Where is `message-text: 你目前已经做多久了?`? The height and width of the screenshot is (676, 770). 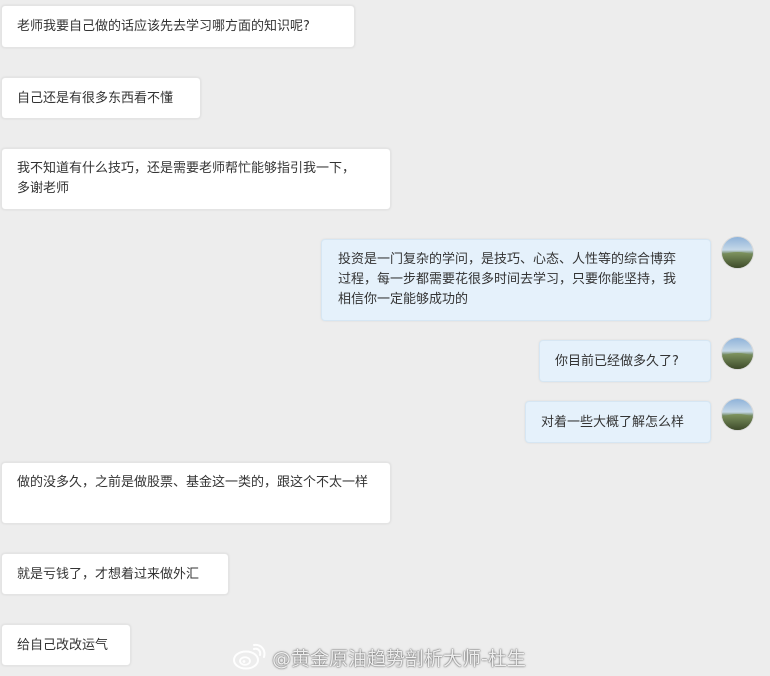 message-text: 你目前已经做多久了? is located at coordinates (617, 361).